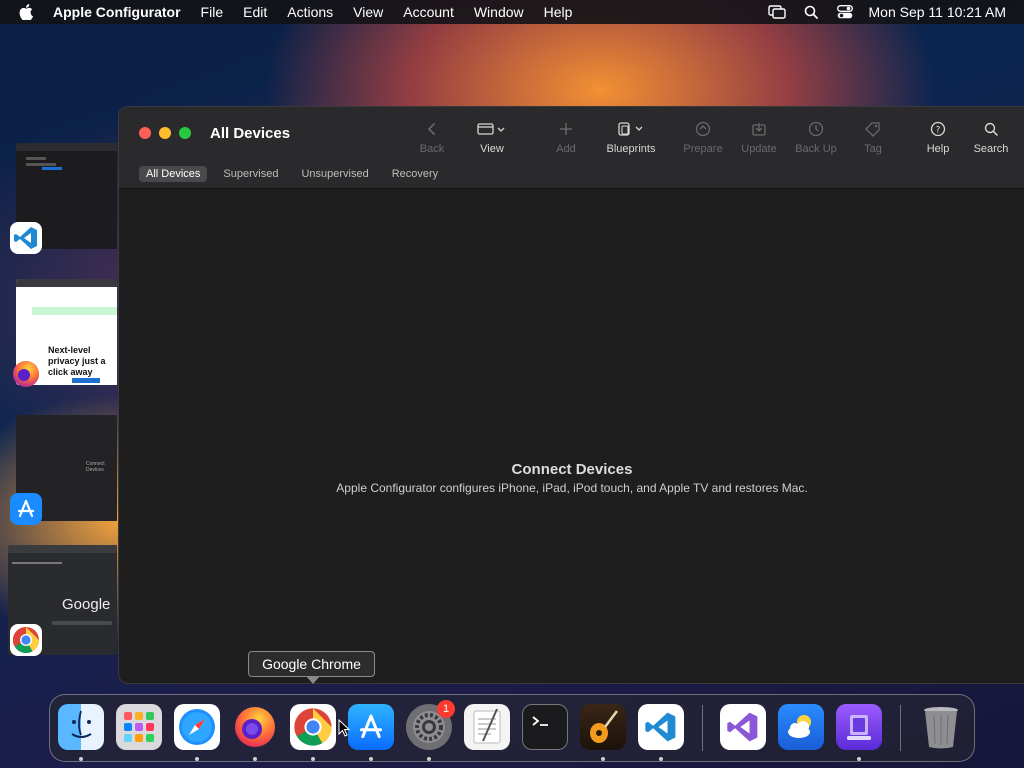  I want to click on dock-safari, so click(197, 727).